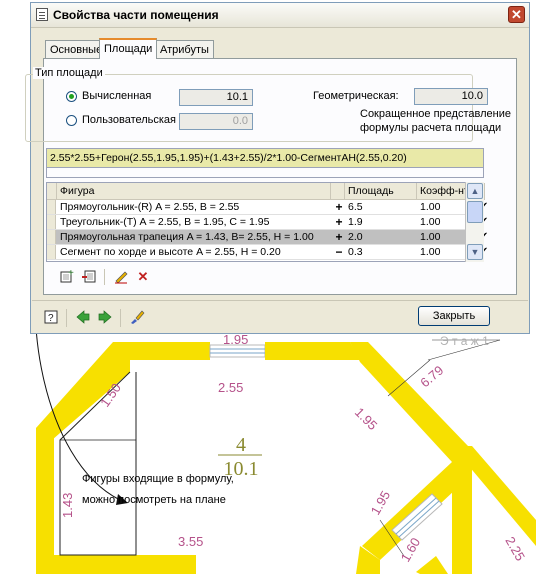 The height and width of the screenshot is (574, 536). What do you see at coordinates (431, 377) in the screenshot?
I see `dim-right-outer: 6.79` at bounding box center [431, 377].